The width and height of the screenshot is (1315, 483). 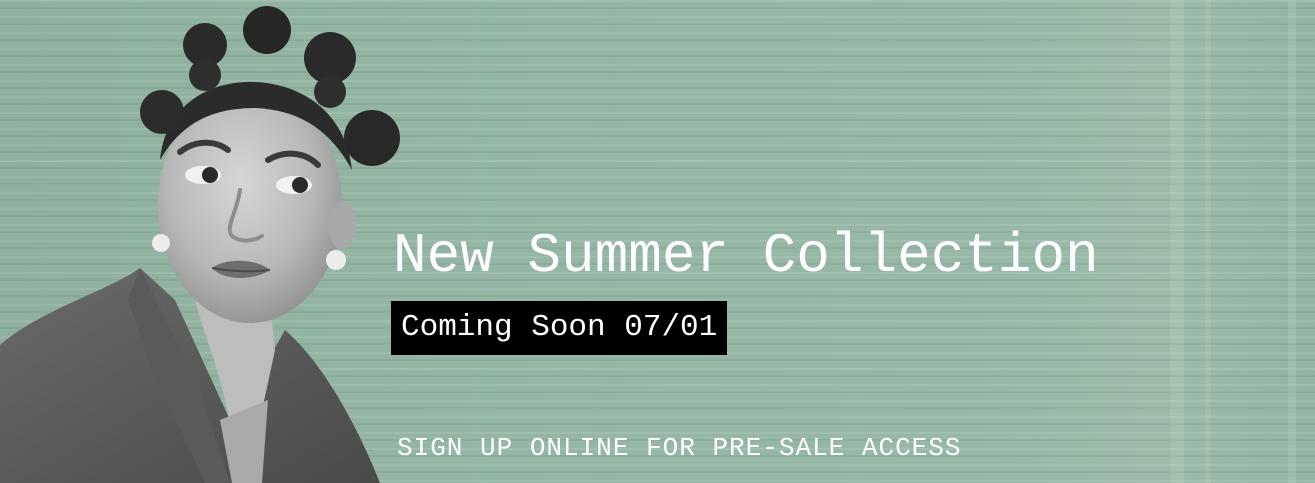 I want to click on coming-soon-badge: Coming Soon 07/01, so click(x=559, y=328).